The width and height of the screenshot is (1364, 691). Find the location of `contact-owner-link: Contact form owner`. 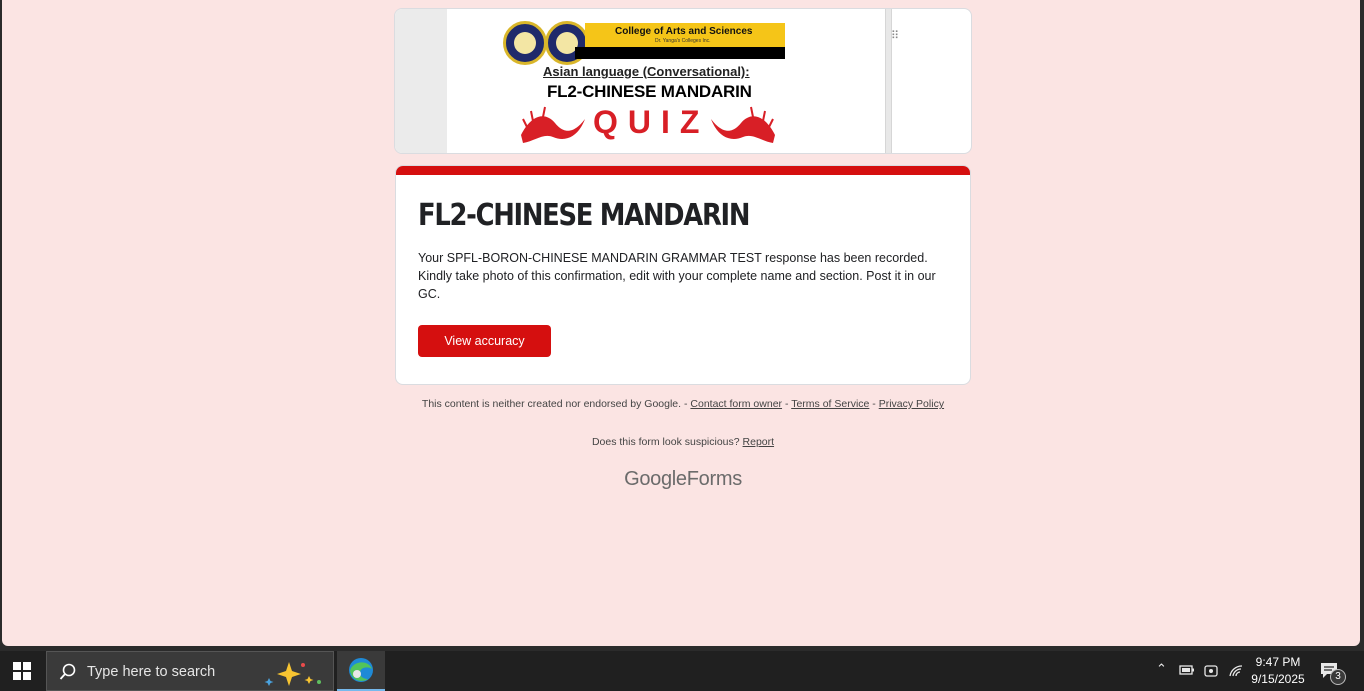

contact-owner-link: Contact form owner is located at coordinates (736, 404).